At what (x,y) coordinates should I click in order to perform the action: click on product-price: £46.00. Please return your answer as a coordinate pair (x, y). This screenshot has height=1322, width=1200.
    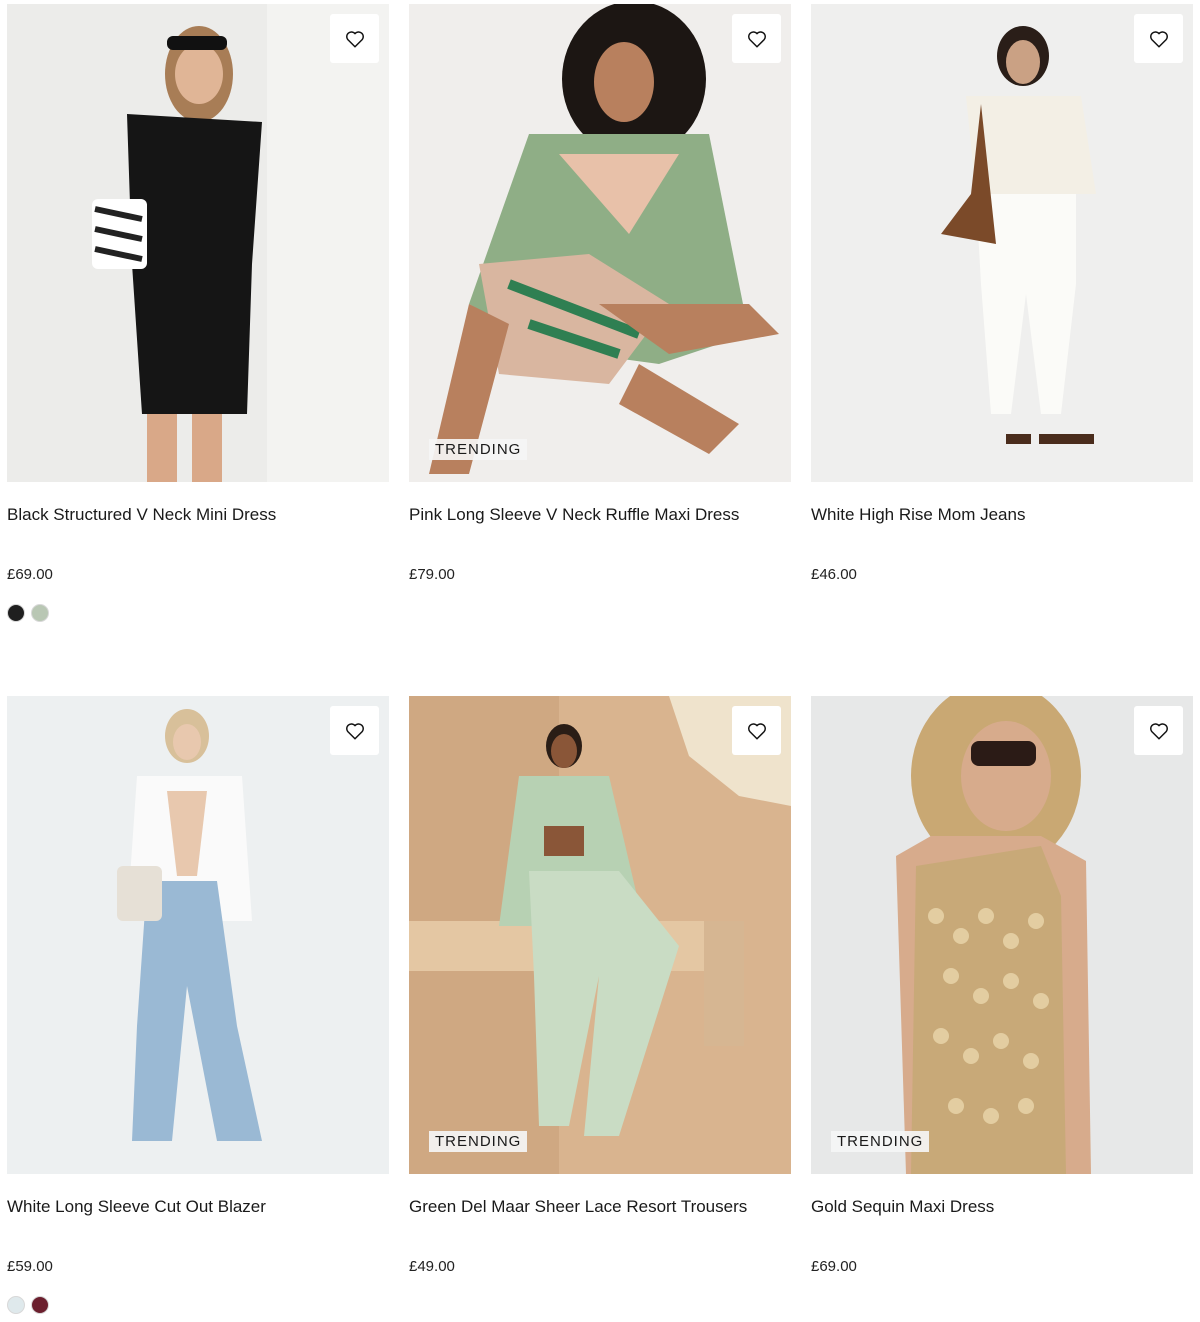
    Looking at the image, I should click on (834, 574).